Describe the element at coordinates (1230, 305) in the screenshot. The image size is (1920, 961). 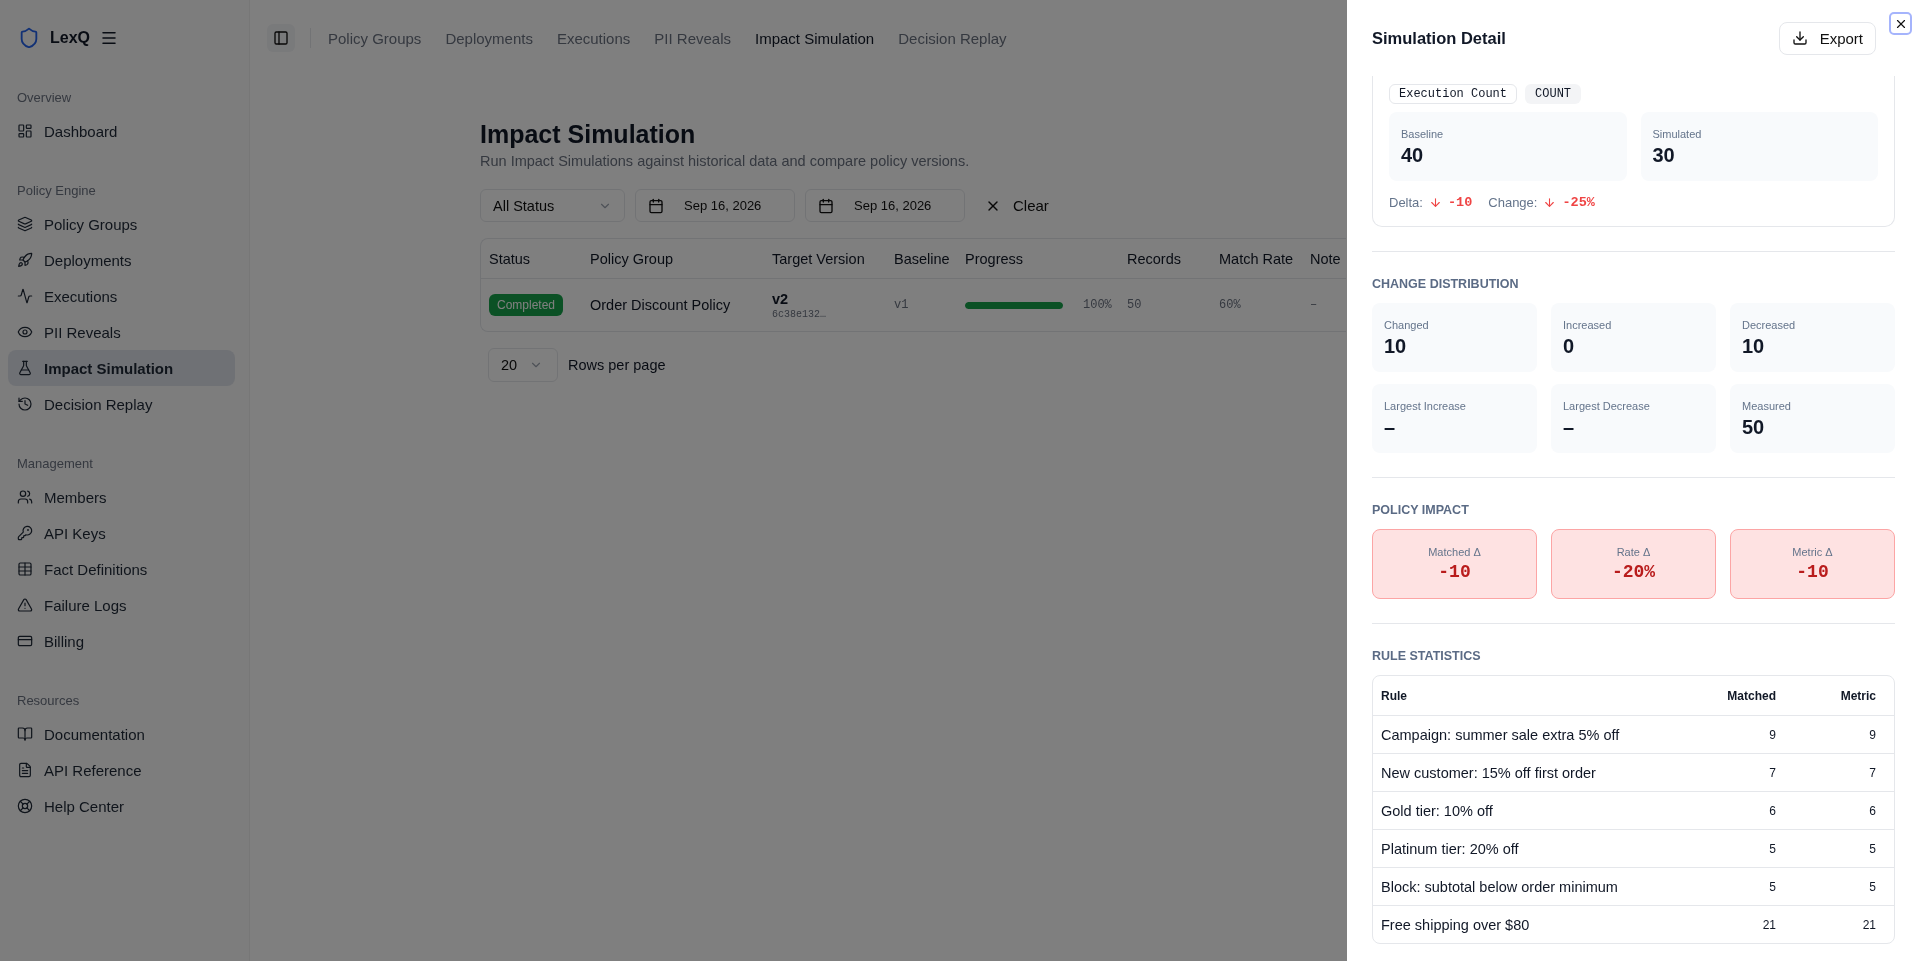
I see `table-cell: 60%` at that location.